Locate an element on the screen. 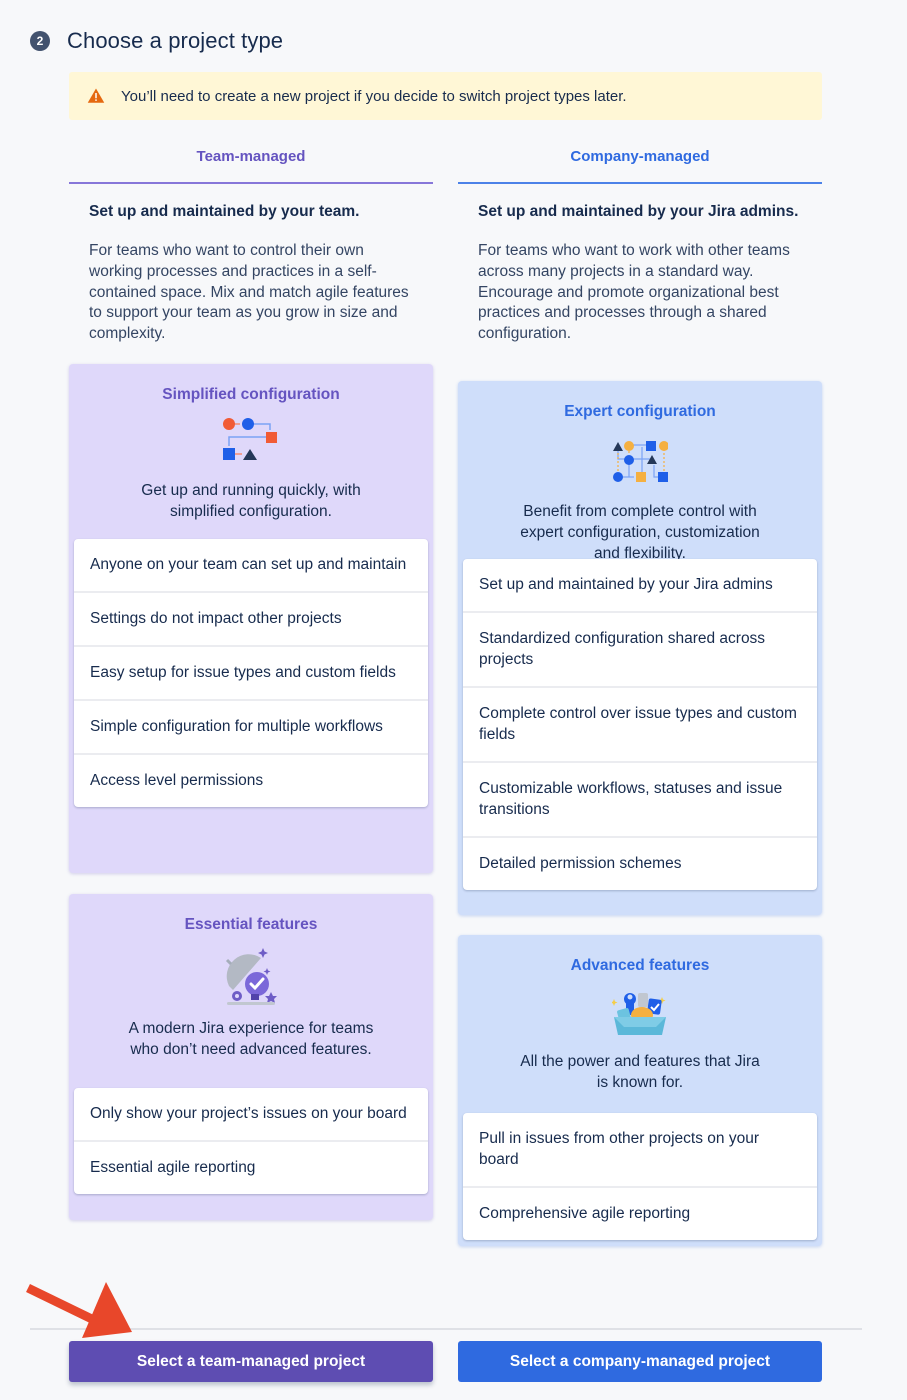 This screenshot has width=907, height=1400. select-company-managed-button: Select a company-managed project is located at coordinates (640, 1361).